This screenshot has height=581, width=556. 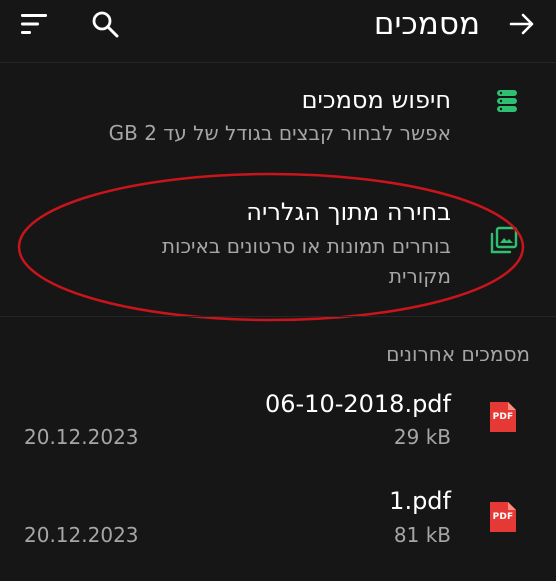 I want to click on app-bar: מסמכים, so click(x=278, y=26).